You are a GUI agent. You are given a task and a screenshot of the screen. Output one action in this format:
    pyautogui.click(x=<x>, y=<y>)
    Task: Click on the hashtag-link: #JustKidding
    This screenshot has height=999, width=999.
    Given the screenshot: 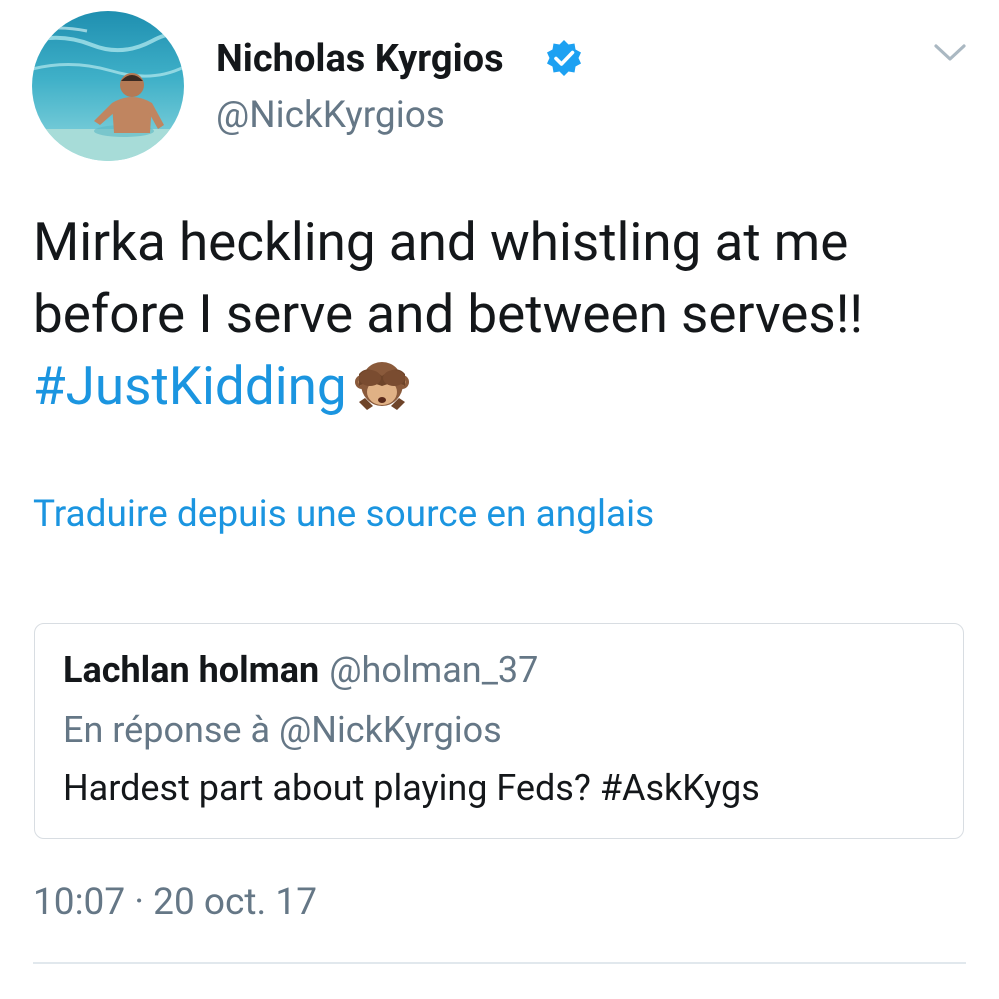 What is the action you would take?
    pyautogui.click(x=190, y=386)
    